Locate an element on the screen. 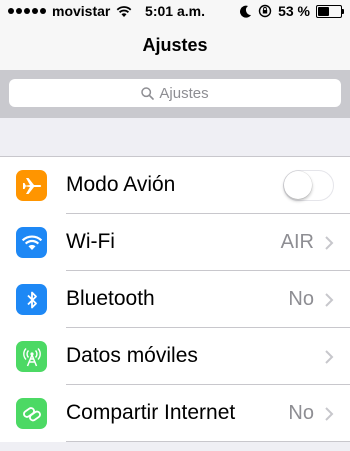 Image resolution: width=350 pixels, height=451 pixels. hotspot-icon is located at coordinates (31, 413).